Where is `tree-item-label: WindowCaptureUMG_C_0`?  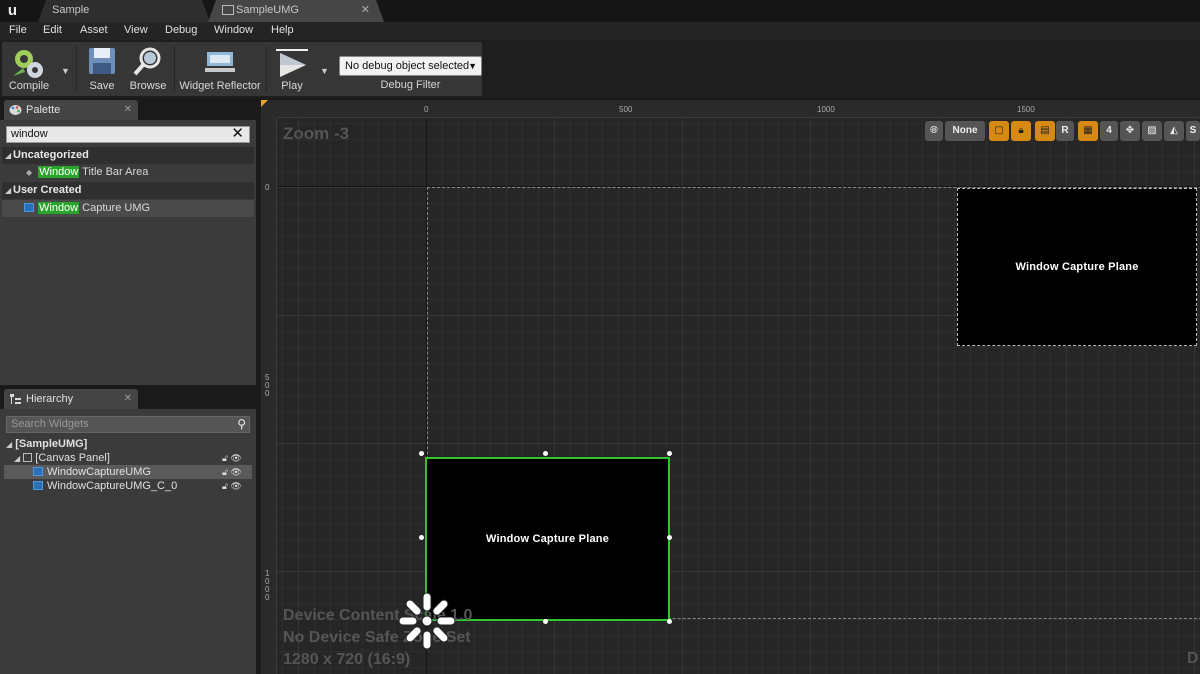
tree-item-label: WindowCaptureUMG_C_0 is located at coordinates (112, 486).